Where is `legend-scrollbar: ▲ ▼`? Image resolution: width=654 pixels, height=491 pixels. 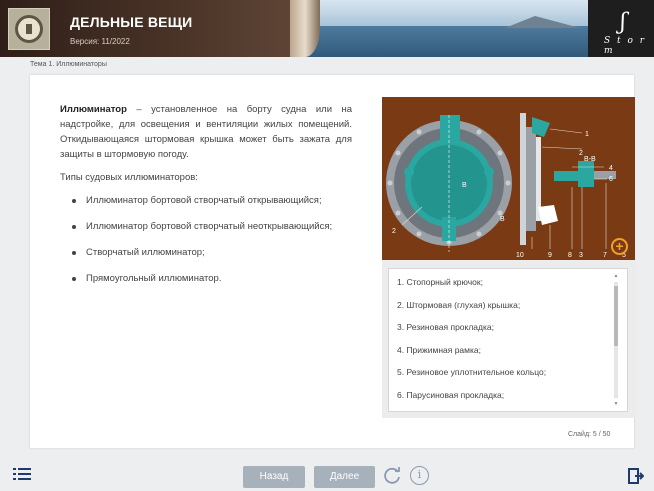 legend-scrollbar: ▲ ▼ is located at coordinates (616, 340).